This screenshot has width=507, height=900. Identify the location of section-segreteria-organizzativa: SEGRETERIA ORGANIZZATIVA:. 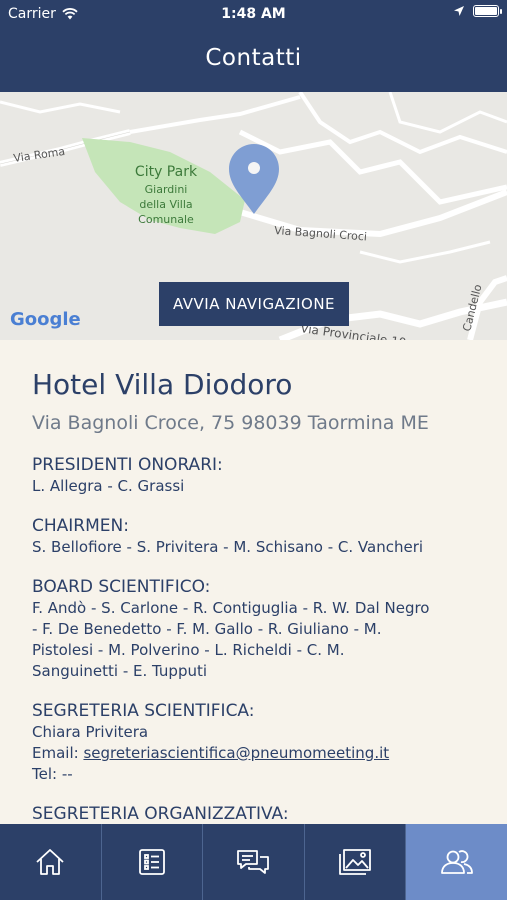
(257, 814).